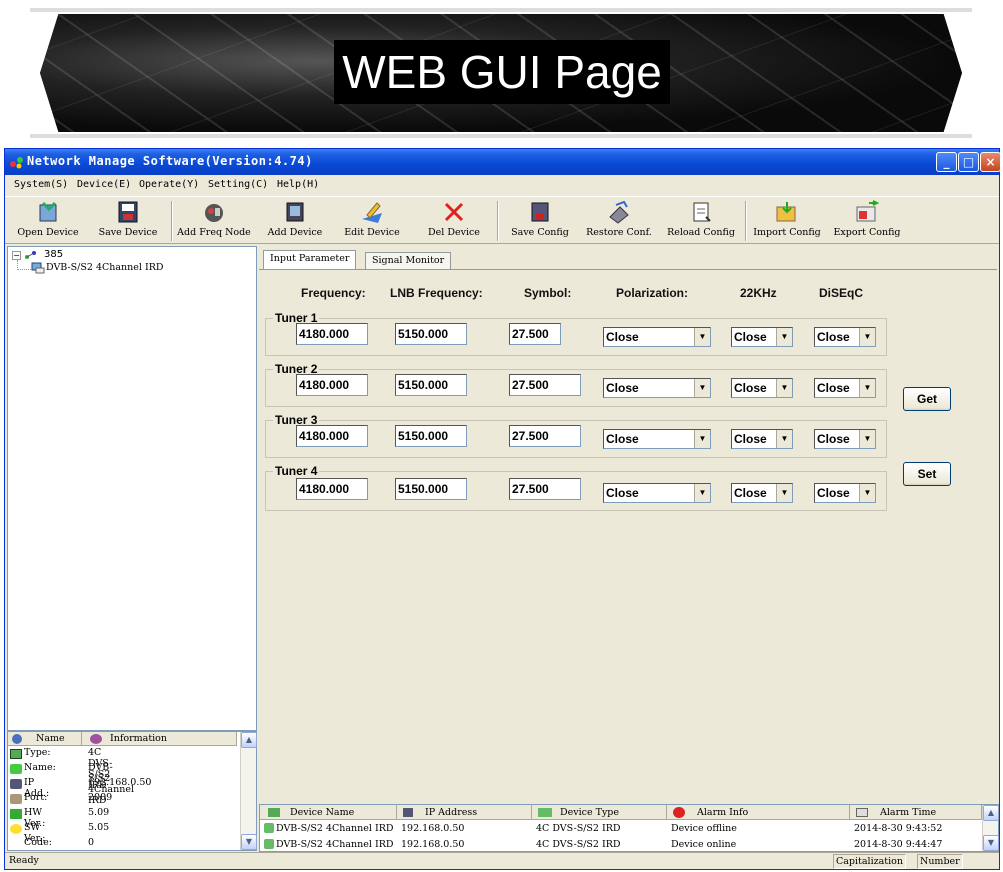 This screenshot has width=1003, height=872. What do you see at coordinates (24, 860) in the screenshot?
I see `status-text: Ready` at bounding box center [24, 860].